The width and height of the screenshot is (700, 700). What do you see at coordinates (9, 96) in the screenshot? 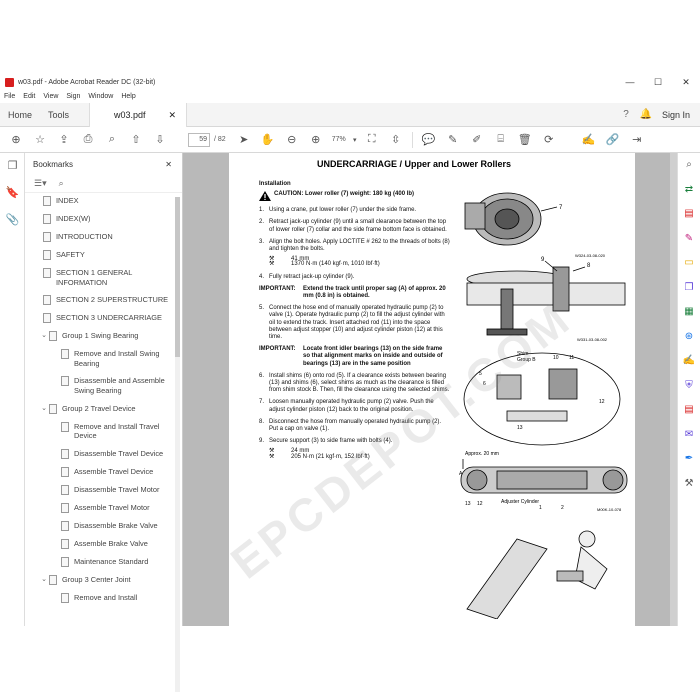
I see `menu-file: File` at bounding box center [9, 96].